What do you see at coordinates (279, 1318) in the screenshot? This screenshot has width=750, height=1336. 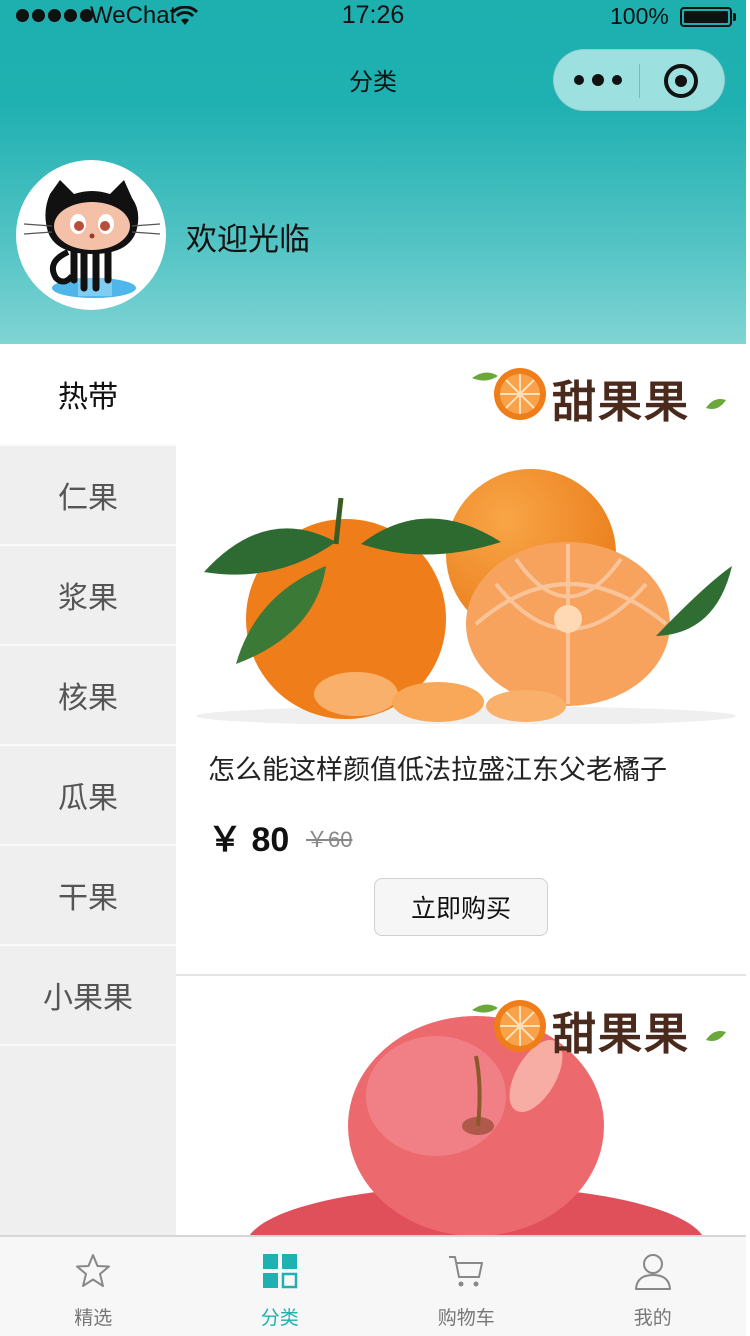 I see `tab-label: 分类` at bounding box center [279, 1318].